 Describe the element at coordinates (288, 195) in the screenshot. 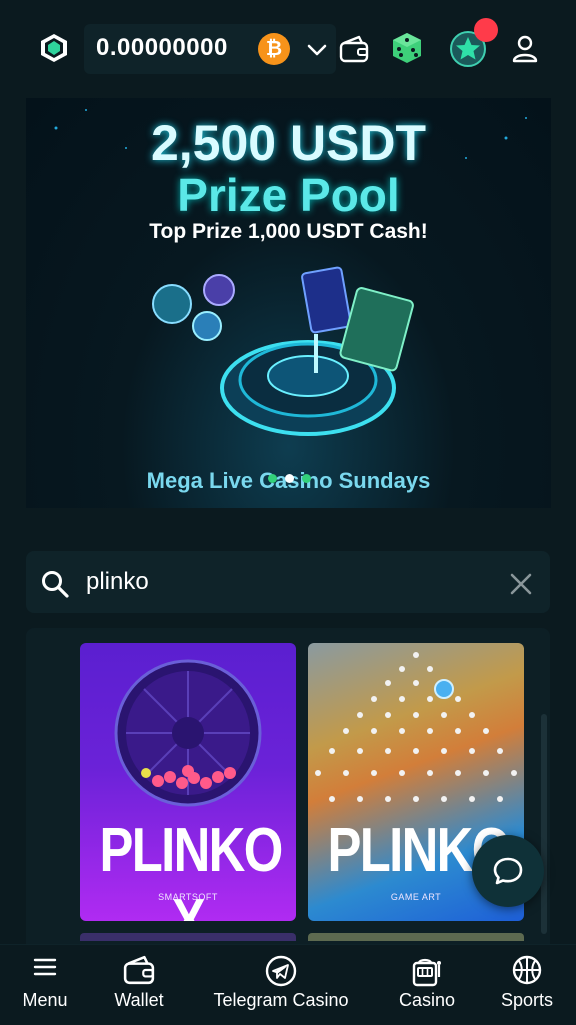

I see `banner-subheadline: Prize Pool` at that location.